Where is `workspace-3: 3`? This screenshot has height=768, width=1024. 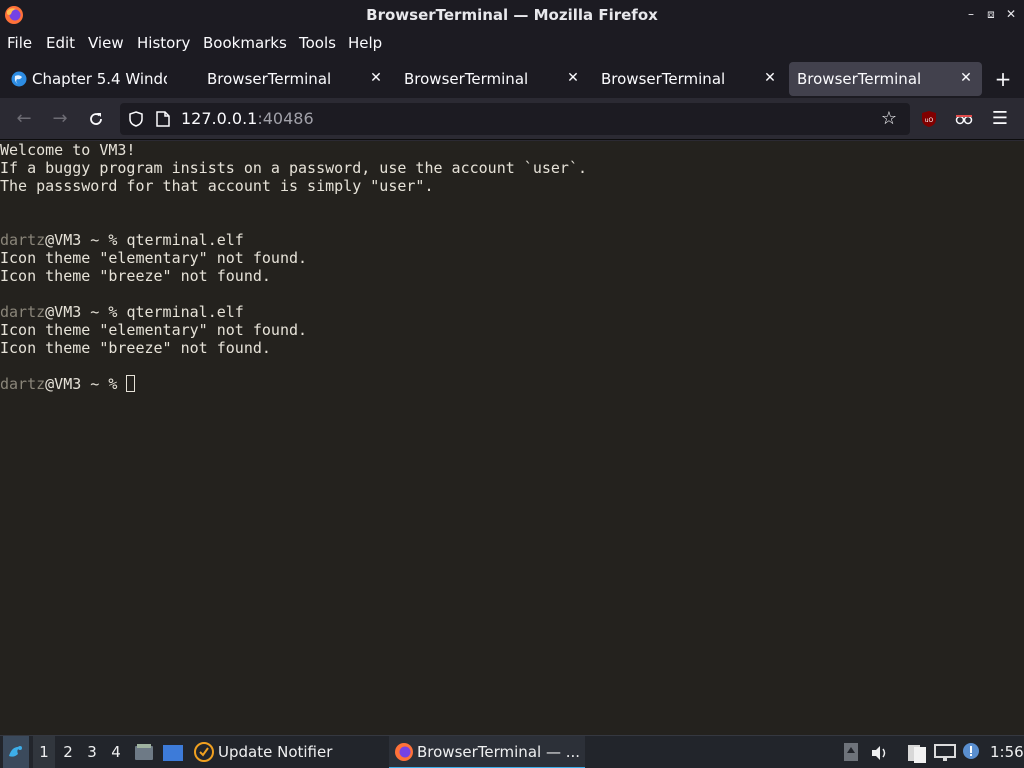 workspace-3: 3 is located at coordinates (92, 752).